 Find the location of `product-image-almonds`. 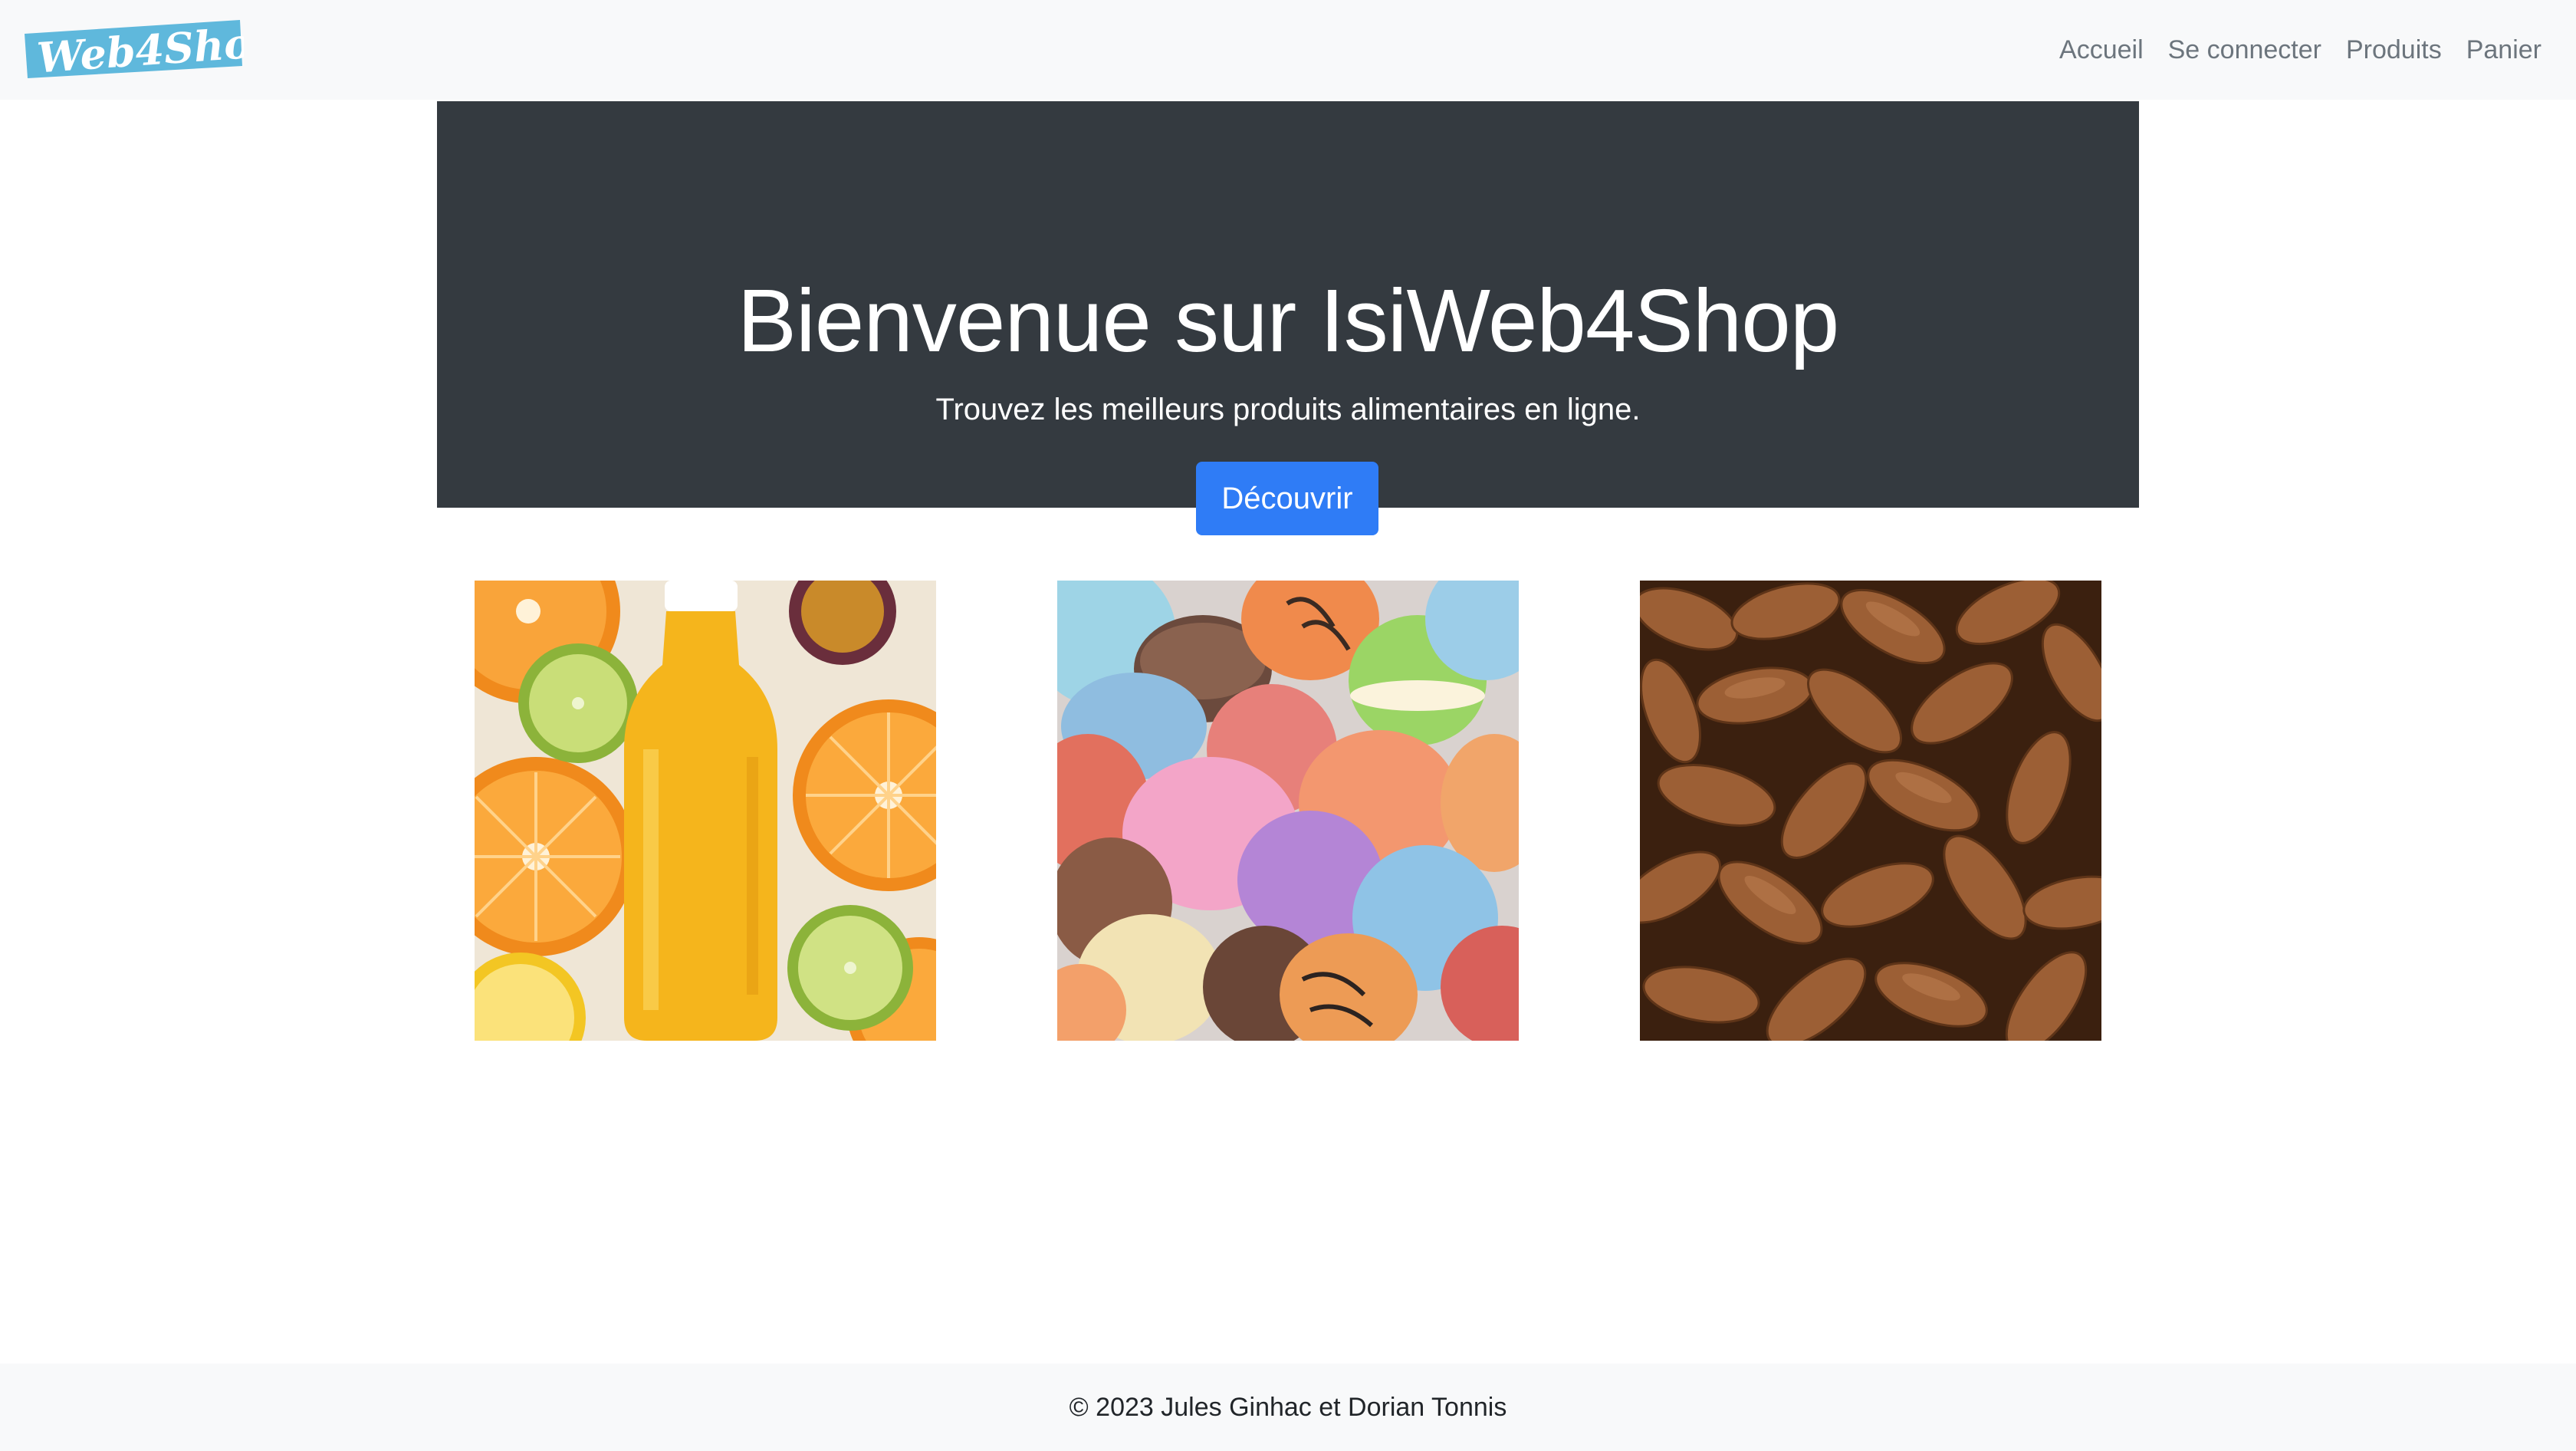

product-image-almonds is located at coordinates (1870, 811).